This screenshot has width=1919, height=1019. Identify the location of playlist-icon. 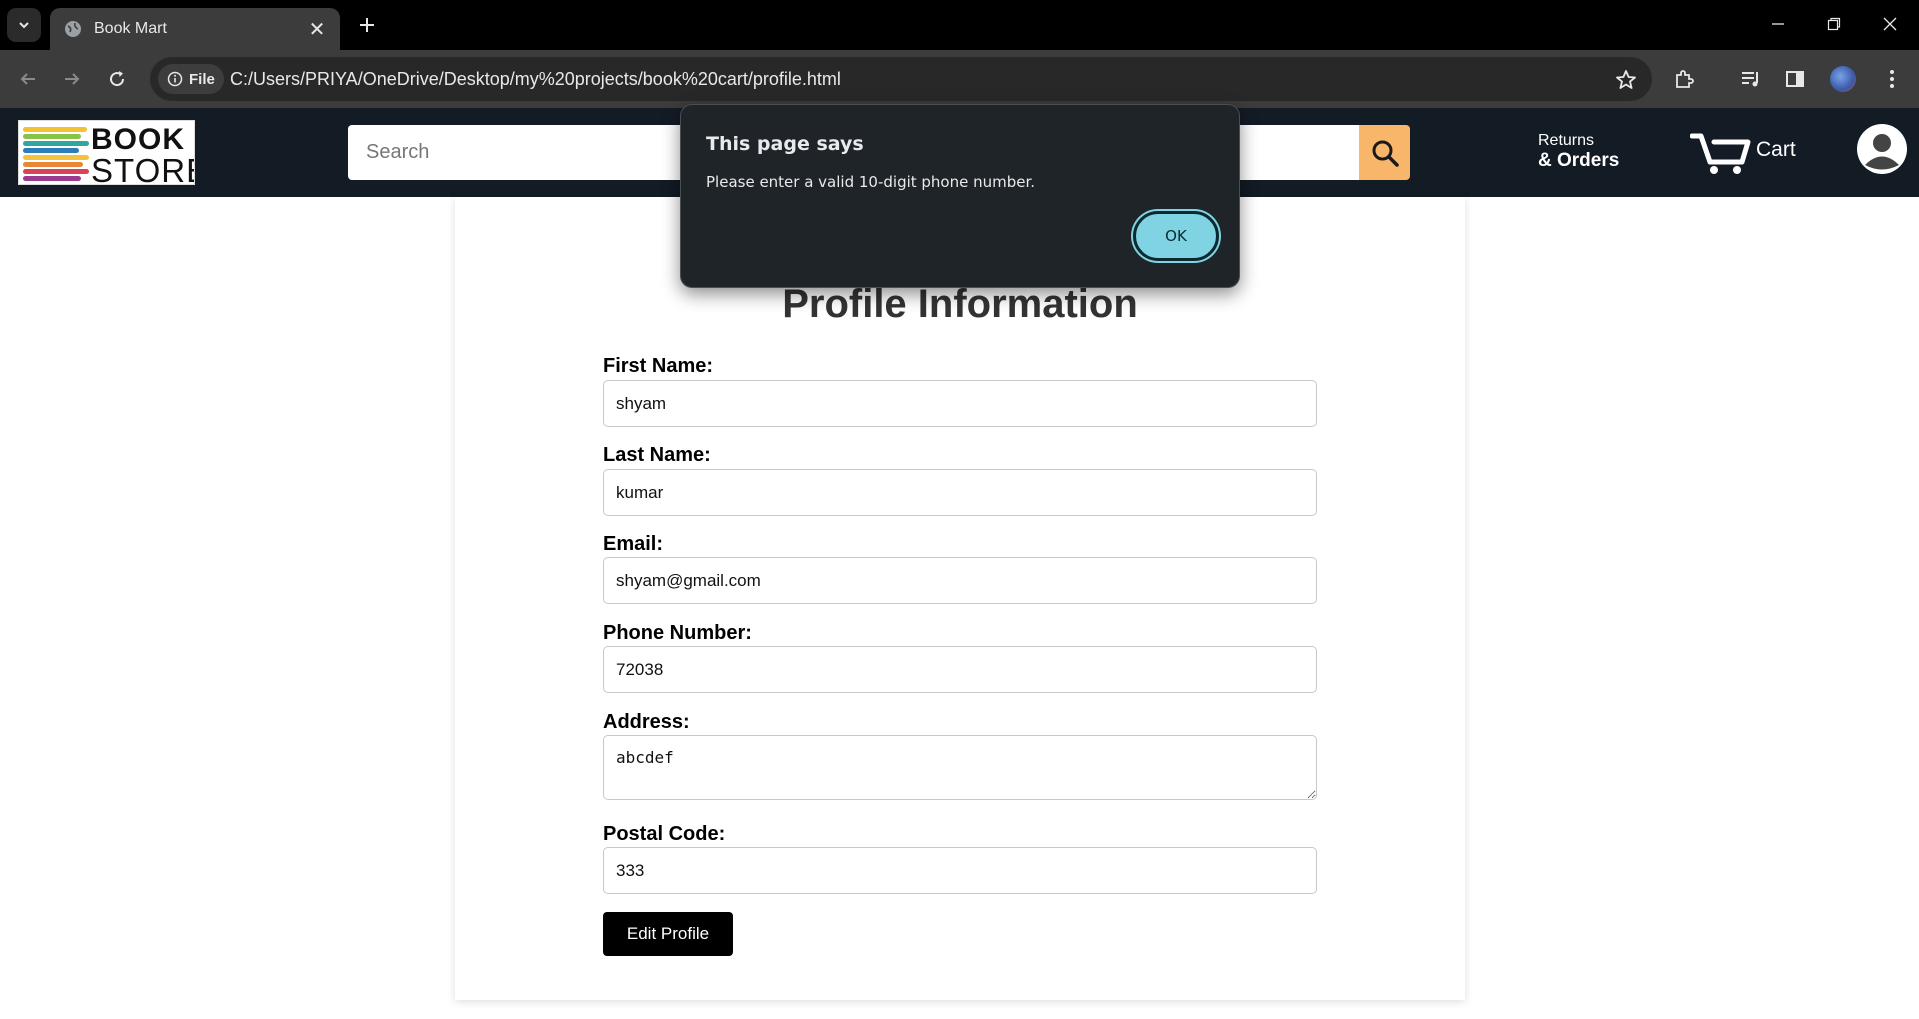
(1750, 79).